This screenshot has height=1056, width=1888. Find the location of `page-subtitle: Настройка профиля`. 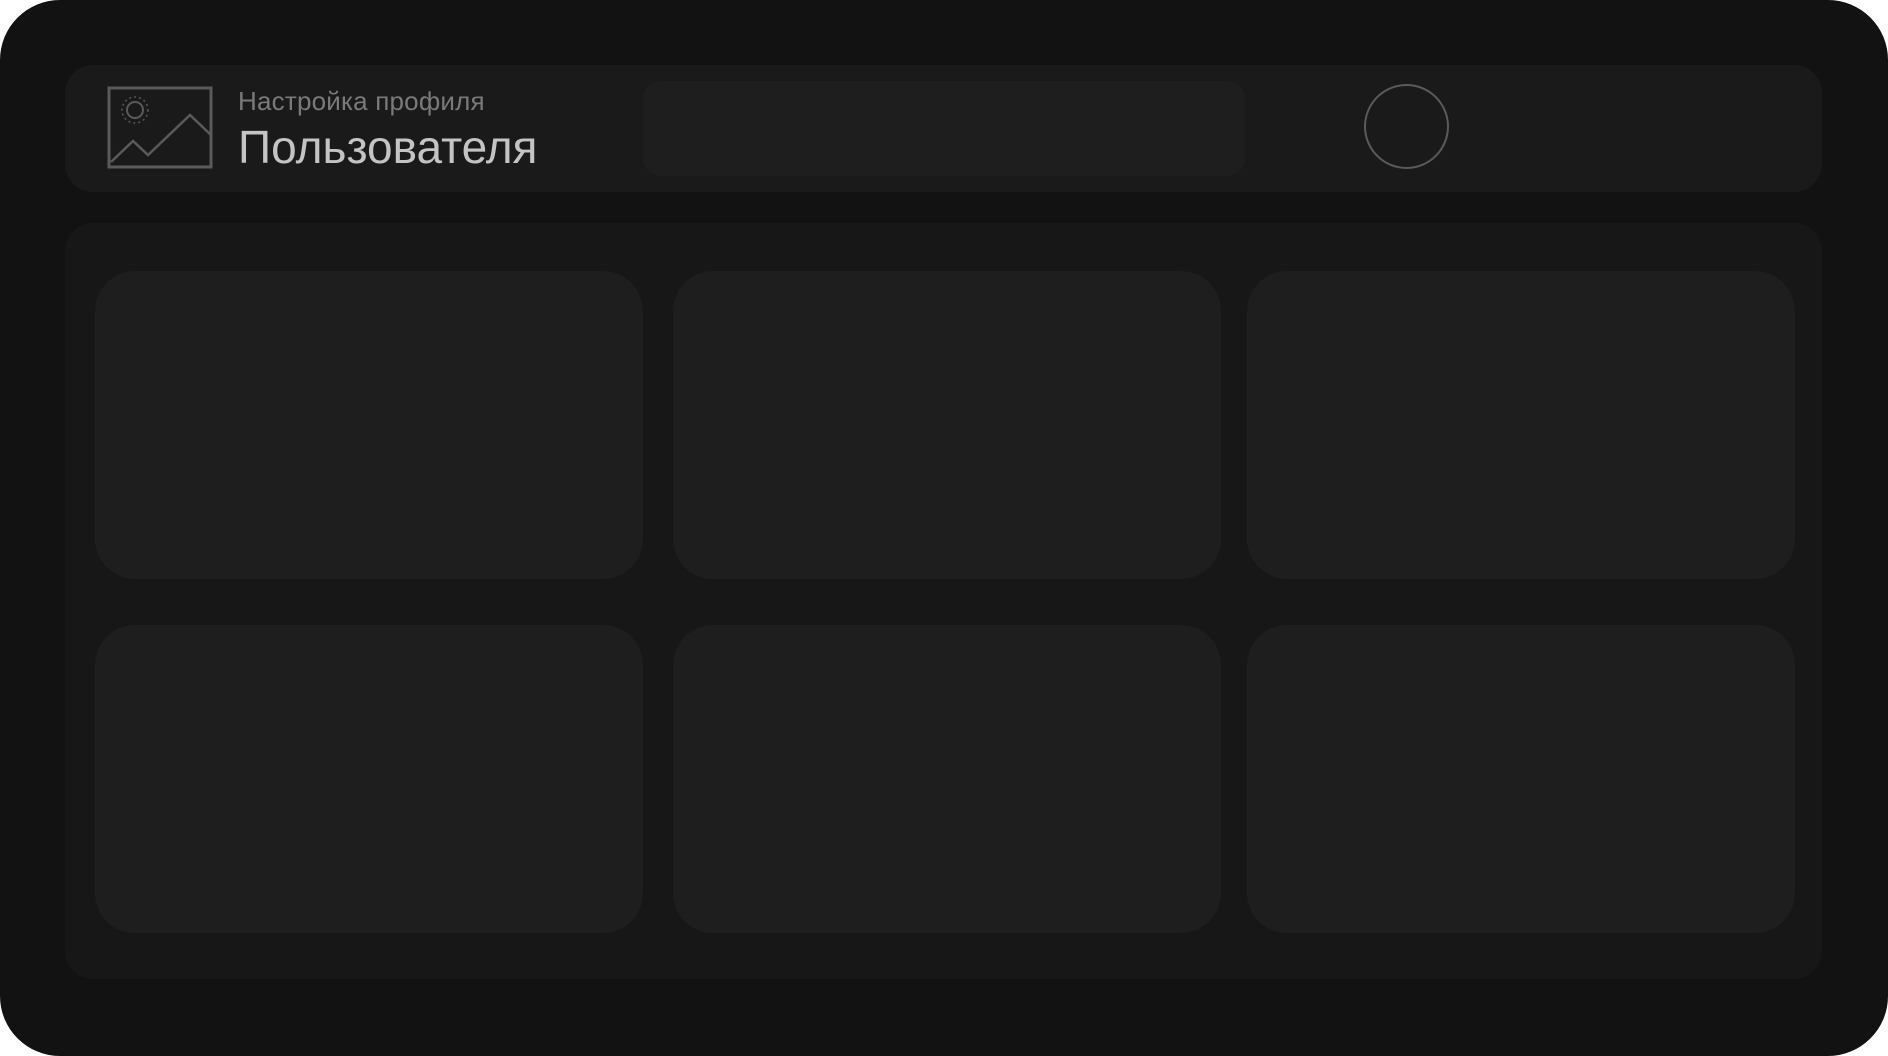

page-subtitle: Настройка профиля is located at coordinates (361, 101).